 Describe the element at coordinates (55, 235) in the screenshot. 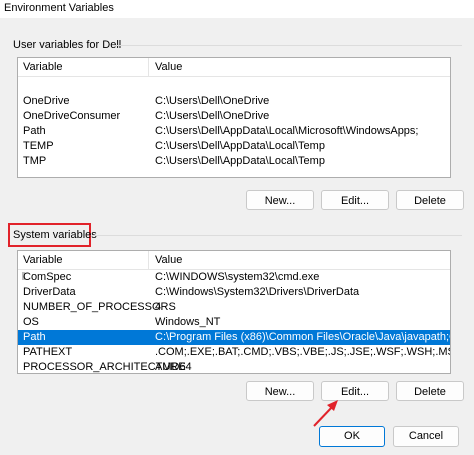

I see `system-variables-label: System variables` at that location.